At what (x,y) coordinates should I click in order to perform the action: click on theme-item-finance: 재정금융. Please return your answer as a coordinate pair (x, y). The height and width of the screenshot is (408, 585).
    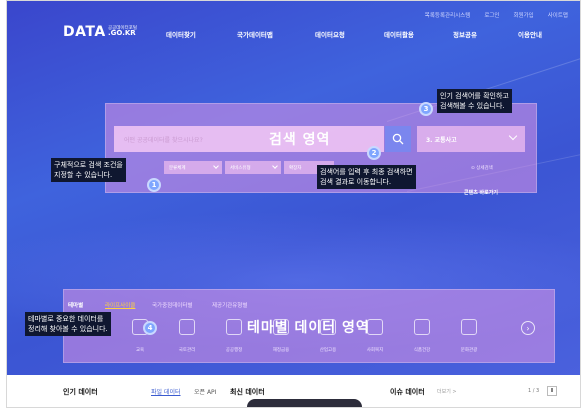
    Looking at the image, I should click on (281, 336).